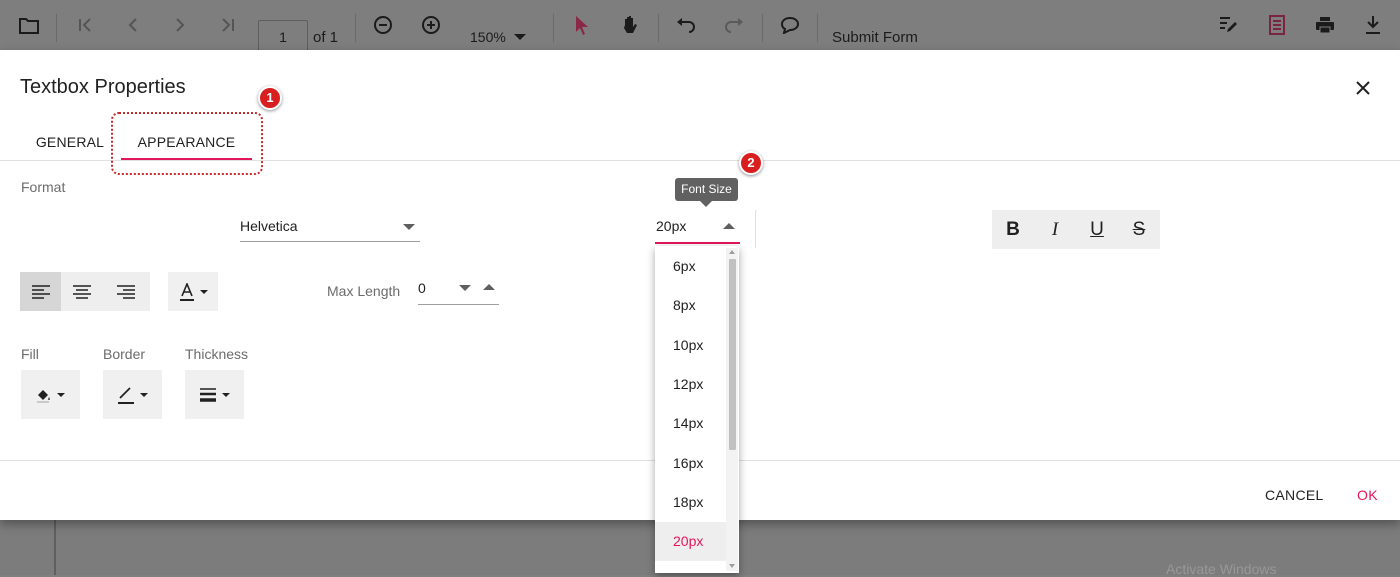 The image size is (1400, 577). Describe the element at coordinates (180, 25) in the screenshot. I see `next-page-icon` at that location.